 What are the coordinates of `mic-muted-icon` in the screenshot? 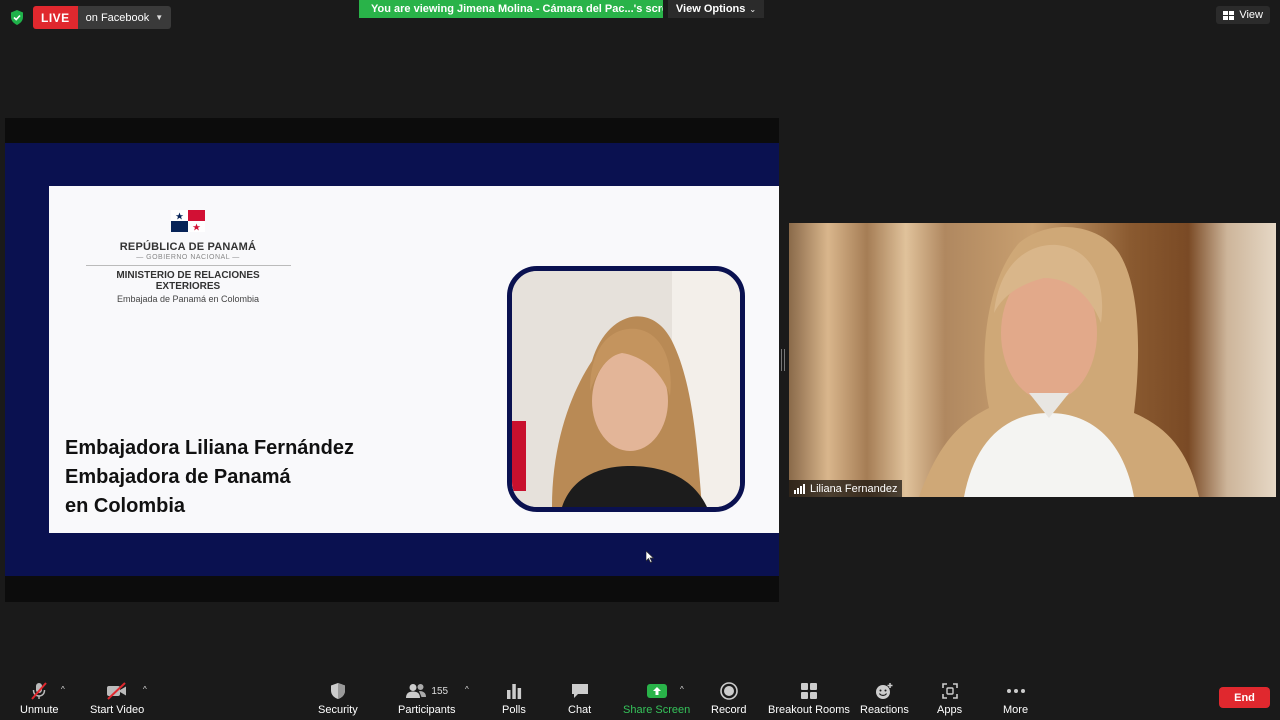 It's located at (39, 691).